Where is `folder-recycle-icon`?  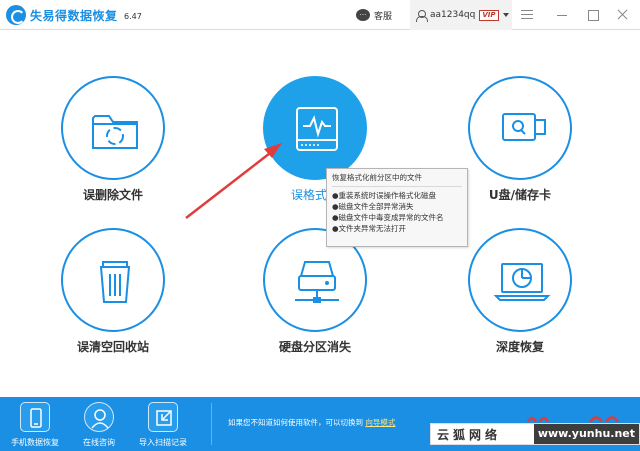 folder-recycle-icon is located at coordinates (113, 128).